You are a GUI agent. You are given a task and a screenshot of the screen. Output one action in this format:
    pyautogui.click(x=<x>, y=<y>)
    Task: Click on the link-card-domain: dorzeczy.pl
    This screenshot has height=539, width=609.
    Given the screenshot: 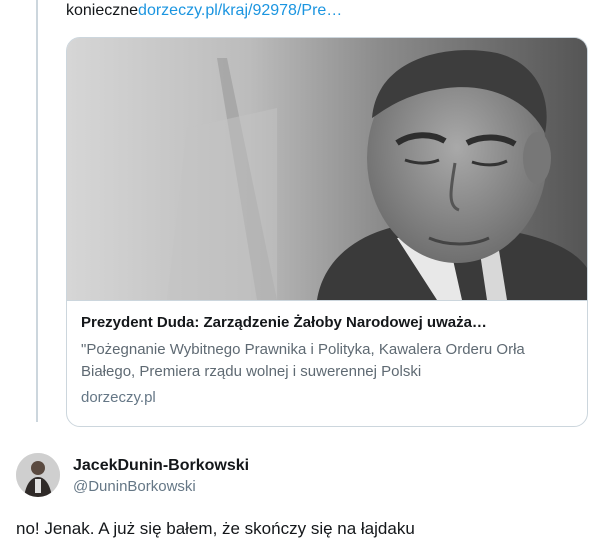 What is the action you would take?
    pyautogui.click(x=118, y=397)
    